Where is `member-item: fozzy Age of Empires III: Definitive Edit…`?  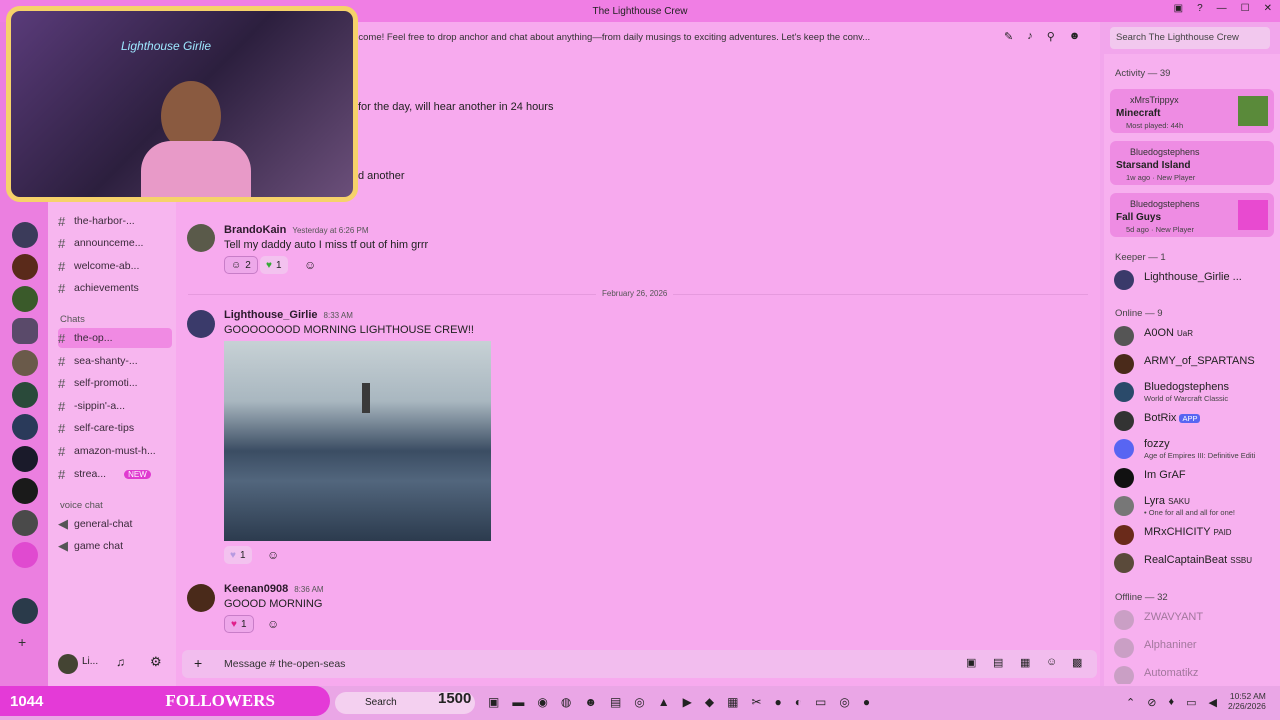
member-item: fozzy Age of Empires III: Definitive Edit… is located at coordinates (1194, 449).